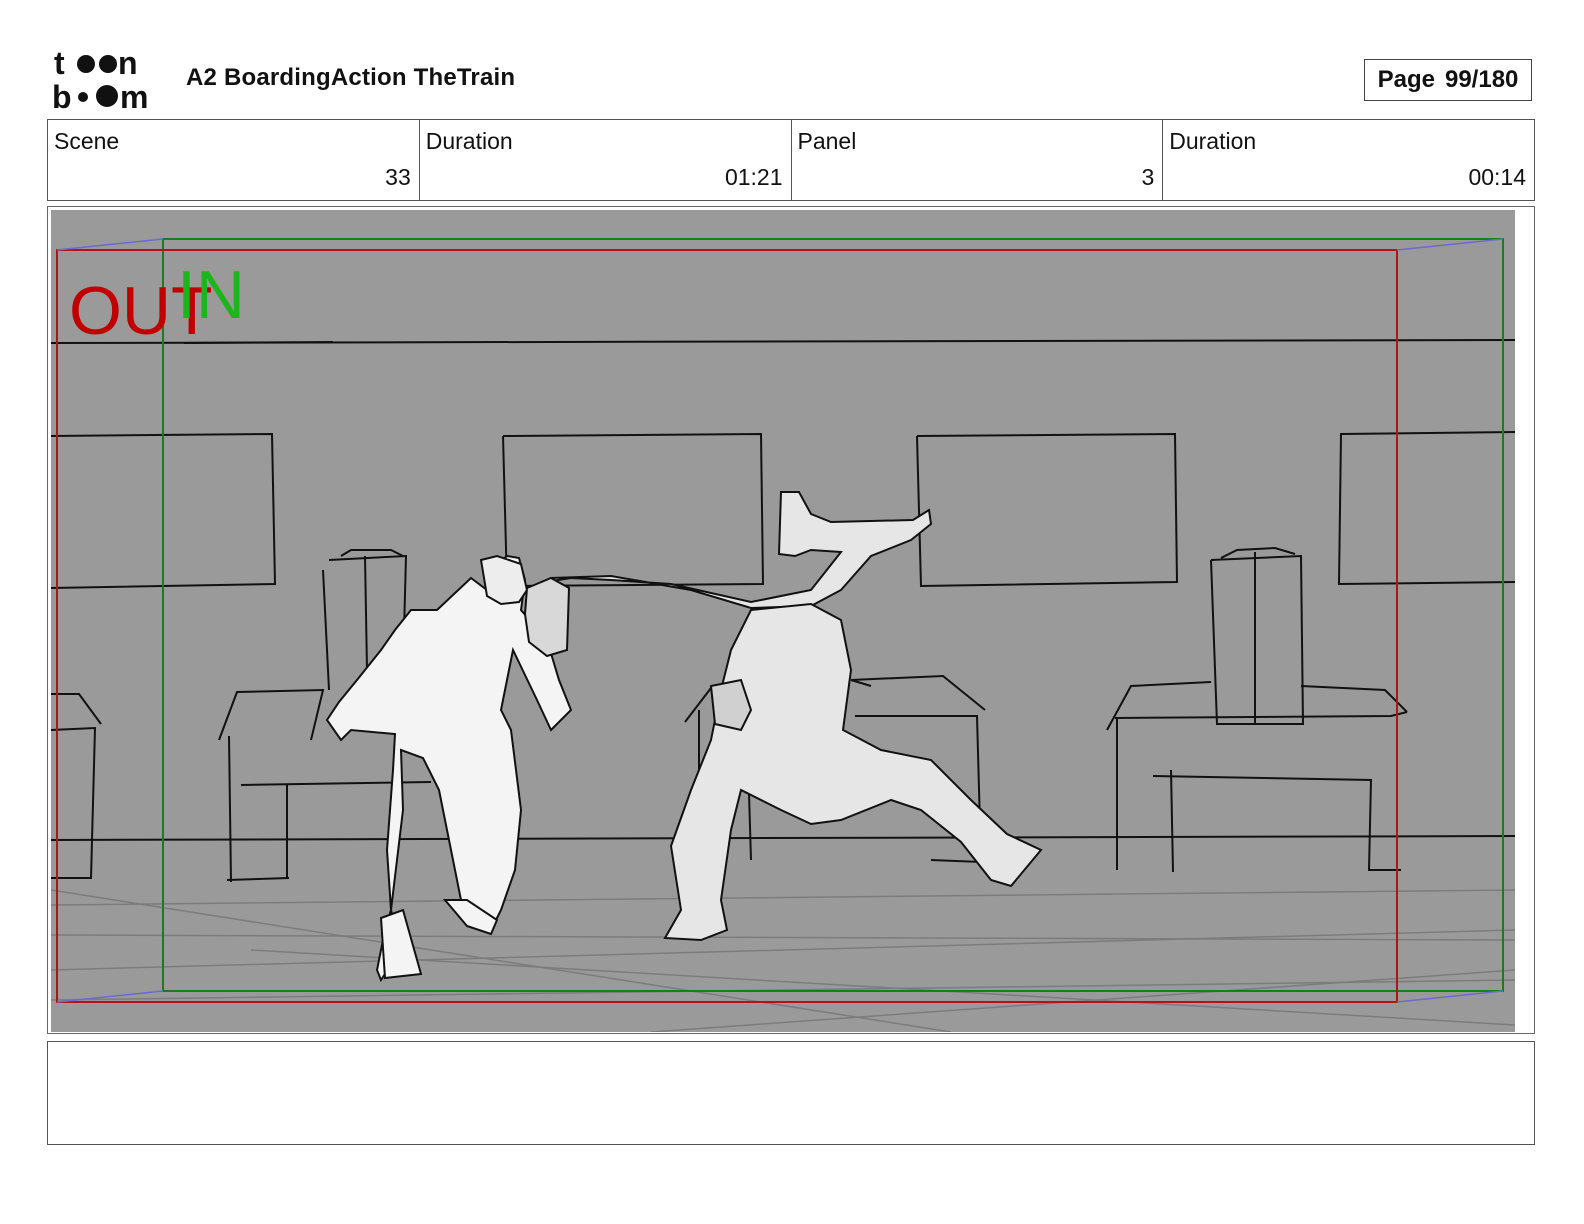  Describe the element at coordinates (1148, 177) in the screenshot. I see `panel-value: 3` at that location.